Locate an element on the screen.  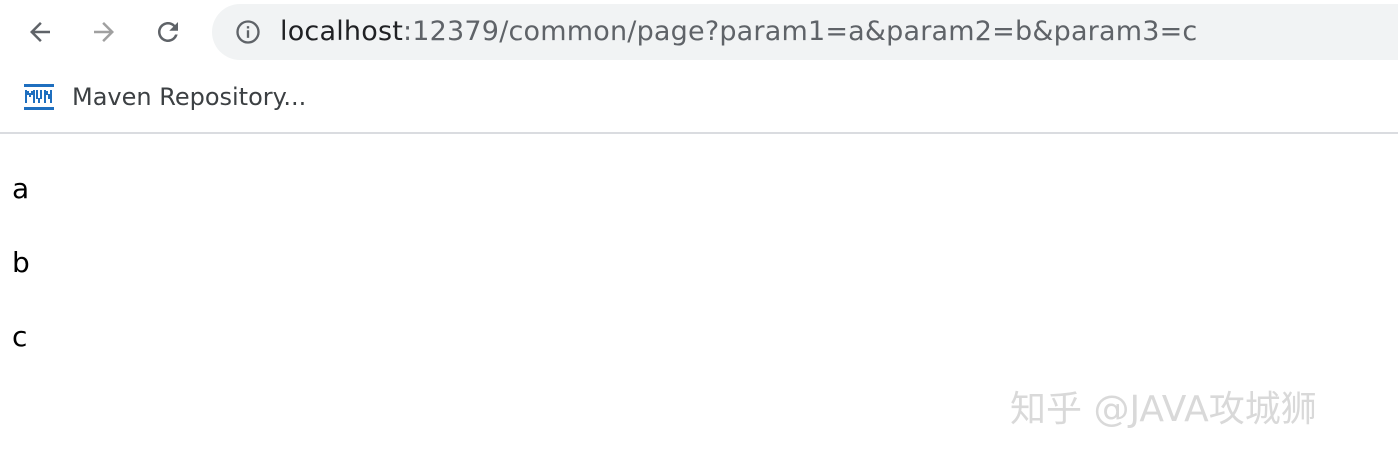
forward-arrow-icon is located at coordinates (104, 32).